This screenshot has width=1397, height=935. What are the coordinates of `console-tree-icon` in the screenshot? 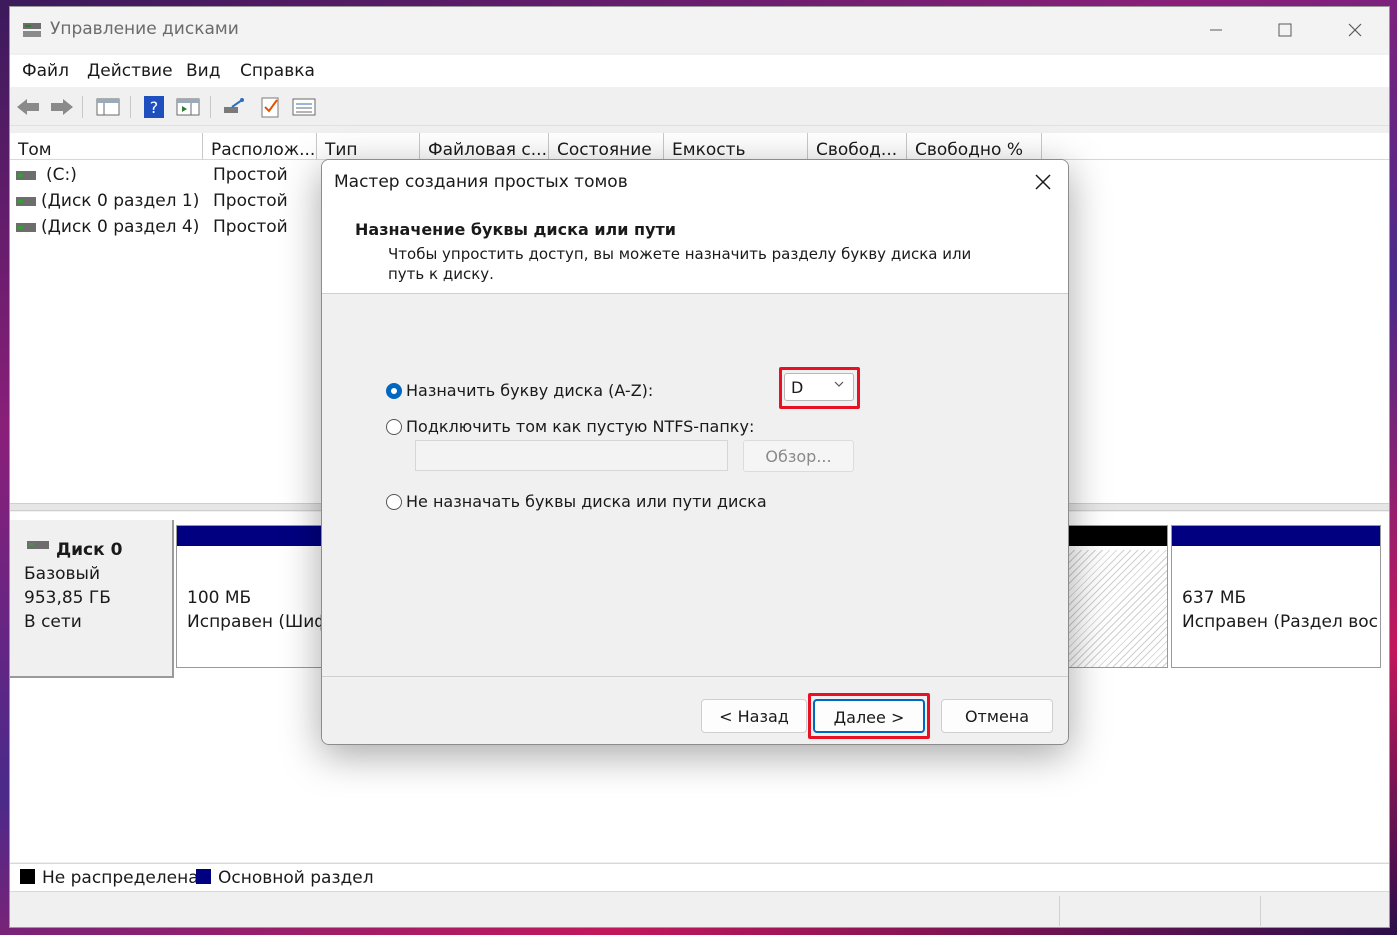 It's located at (108, 107).